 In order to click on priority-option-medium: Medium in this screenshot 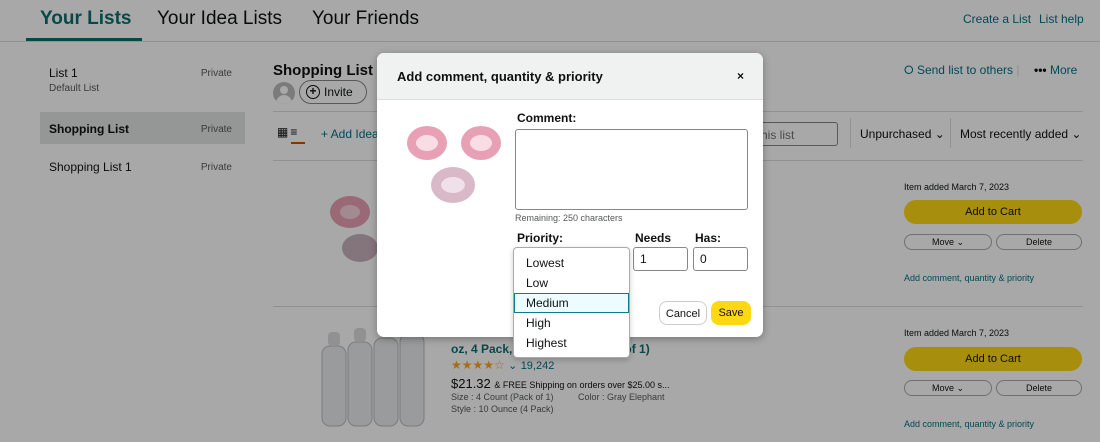, I will do `click(571, 303)`.